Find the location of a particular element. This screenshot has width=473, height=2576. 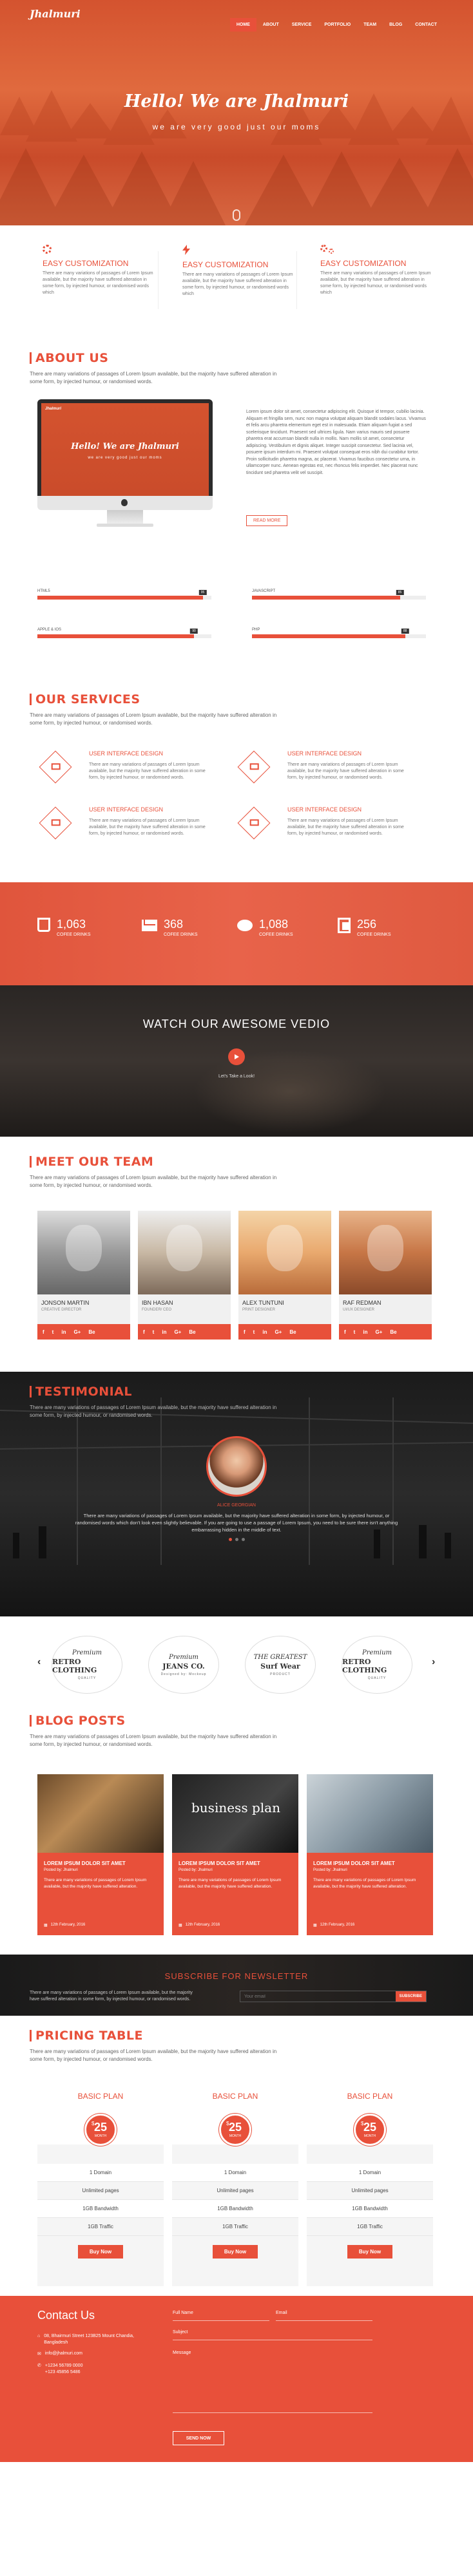

member-role: FOUNDER/ CEO is located at coordinates (157, 1310).